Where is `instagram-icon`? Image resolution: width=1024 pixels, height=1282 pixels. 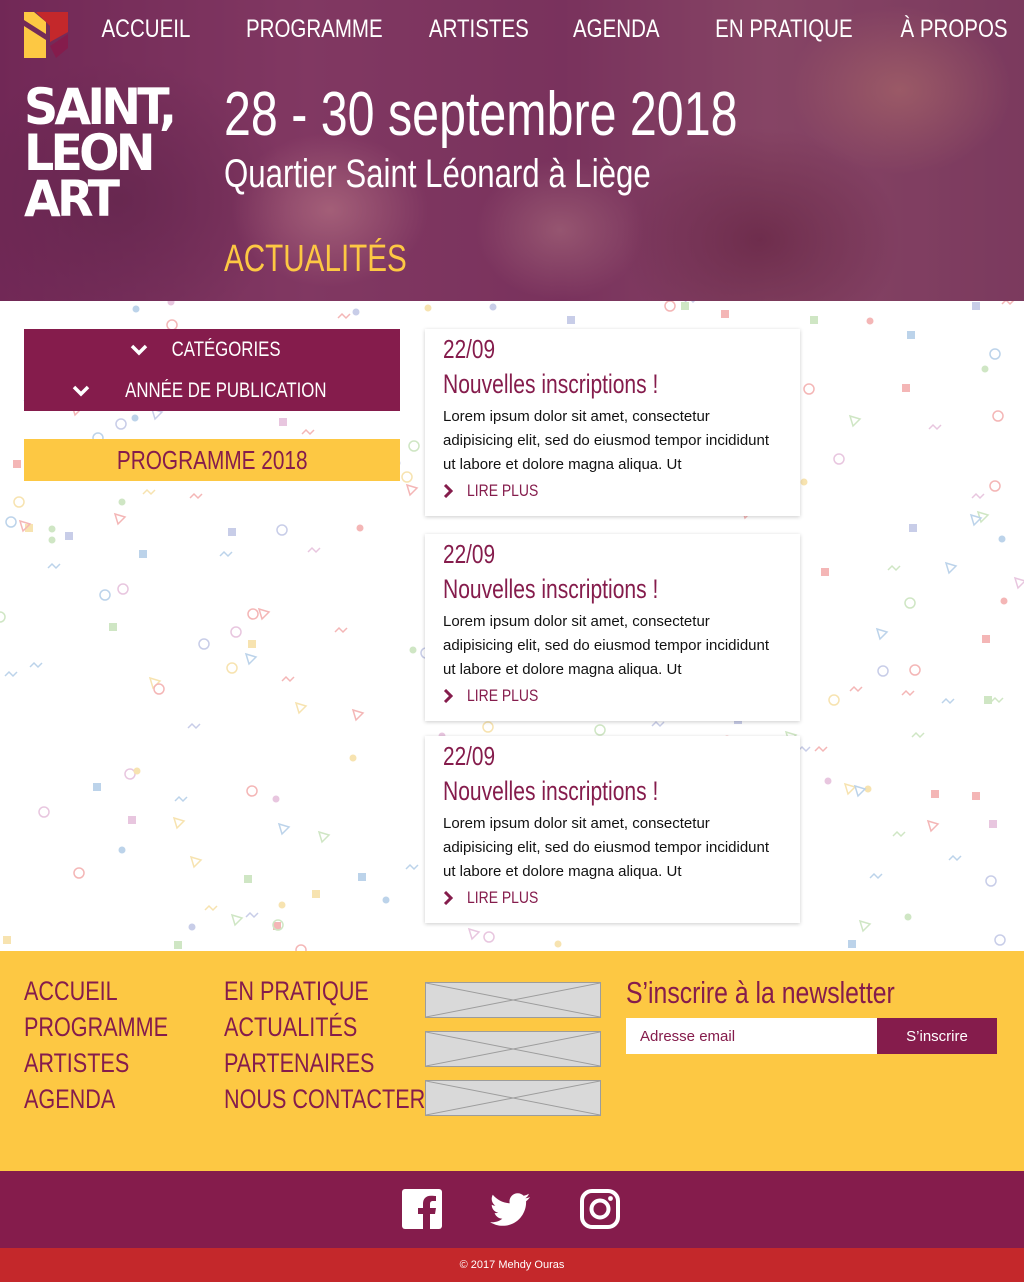 instagram-icon is located at coordinates (600, 1209).